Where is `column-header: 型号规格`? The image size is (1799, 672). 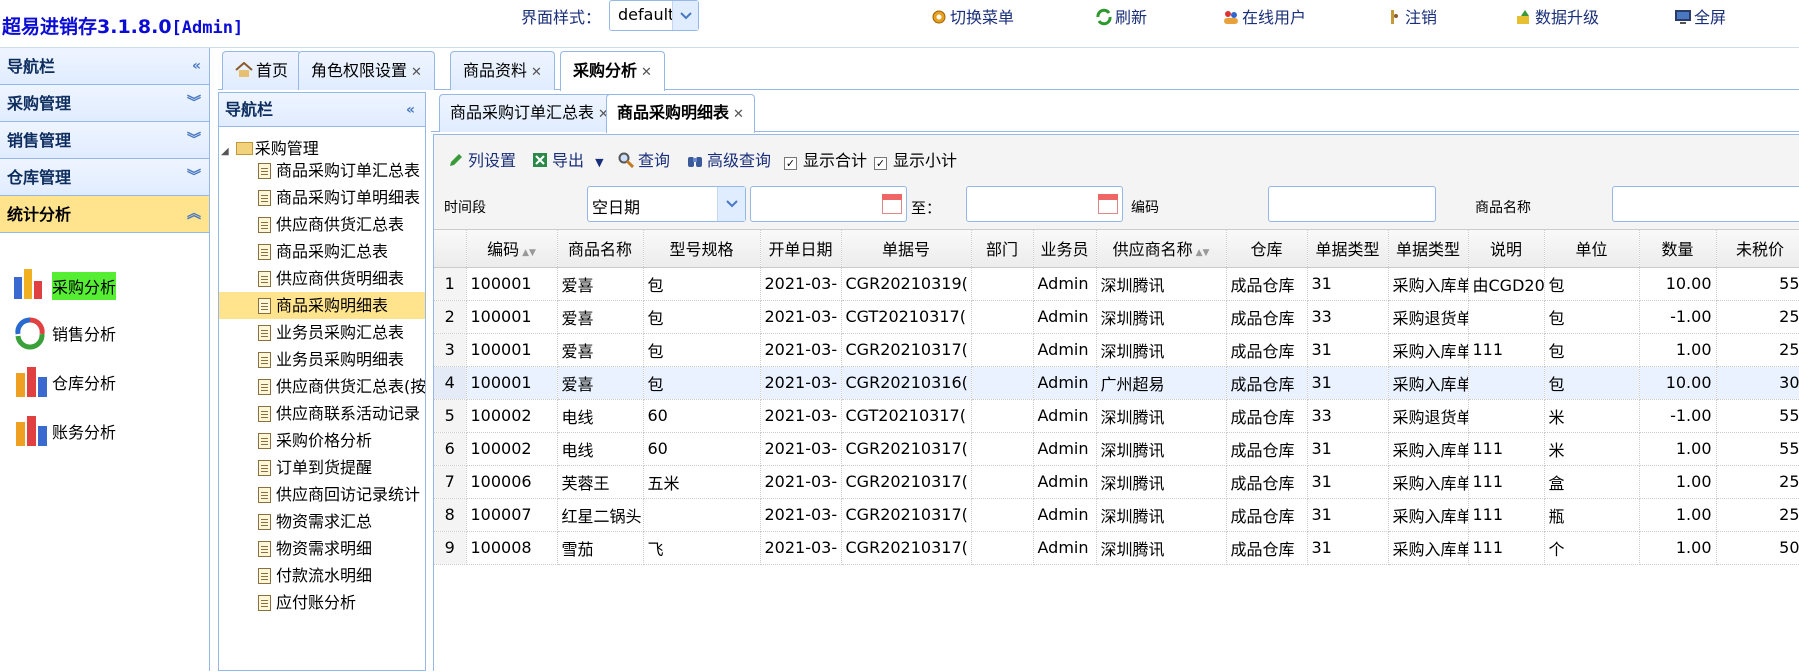 column-header: 型号规格 is located at coordinates (702, 249).